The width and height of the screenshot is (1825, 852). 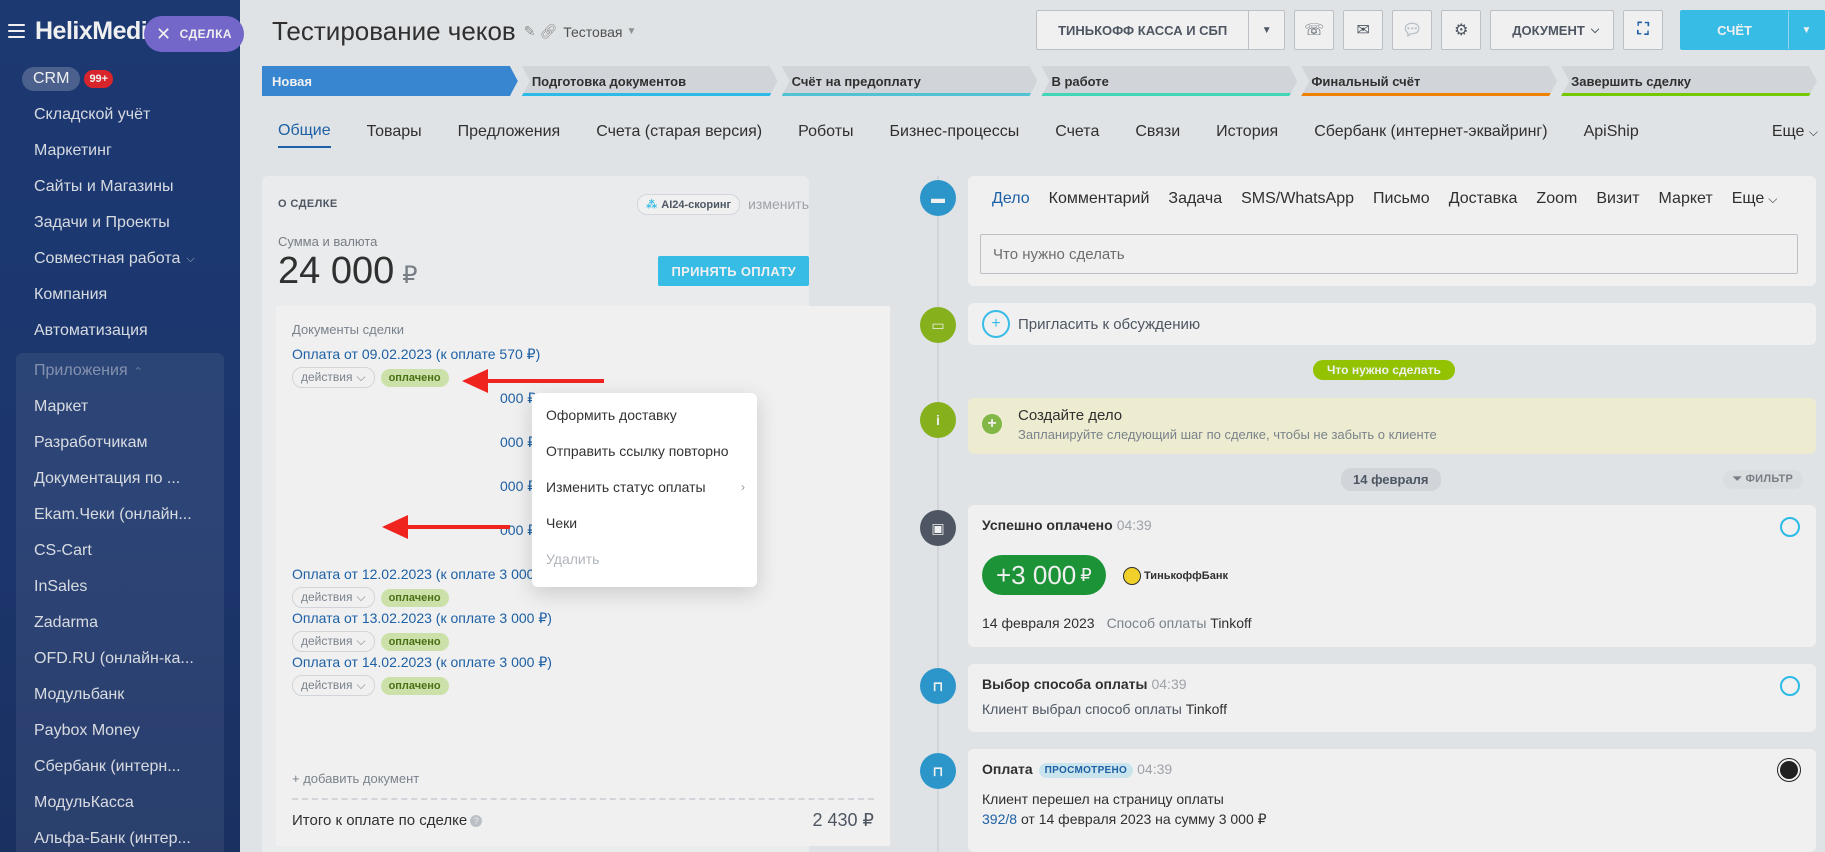 I want to click on basket-icon: ⊓, so click(x=938, y=771).